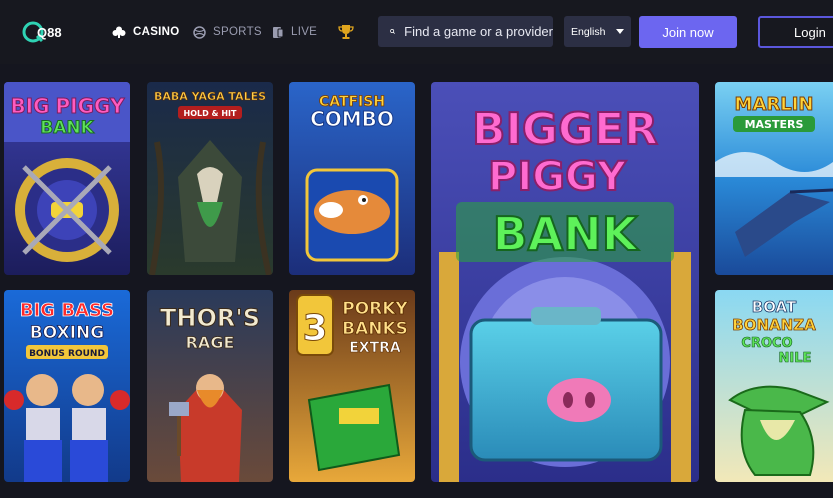 This screenshot has width=833, height=498. Describe the element at coordinates (774, 124) in the screenshot. I see `svg-text: MASTERS` at that location.